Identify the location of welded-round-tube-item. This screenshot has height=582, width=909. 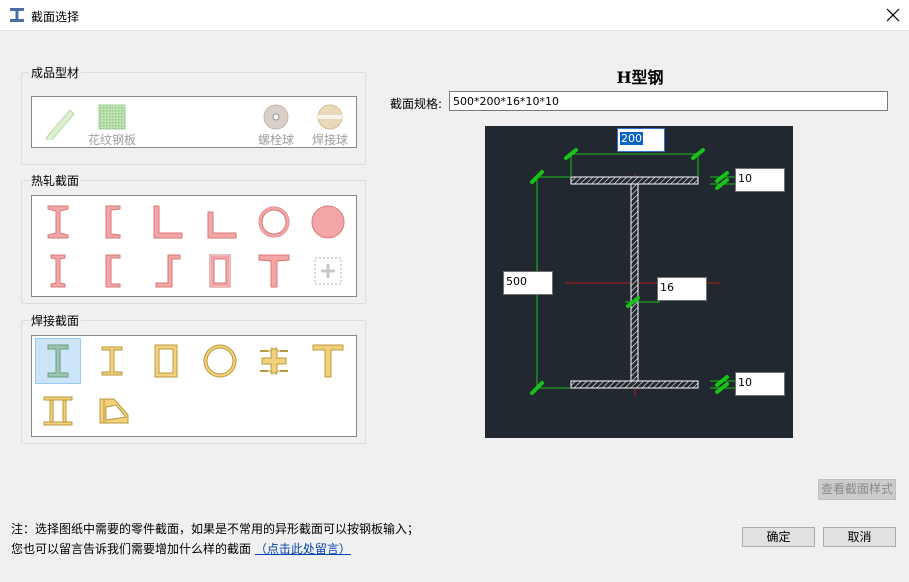
(220, 361).